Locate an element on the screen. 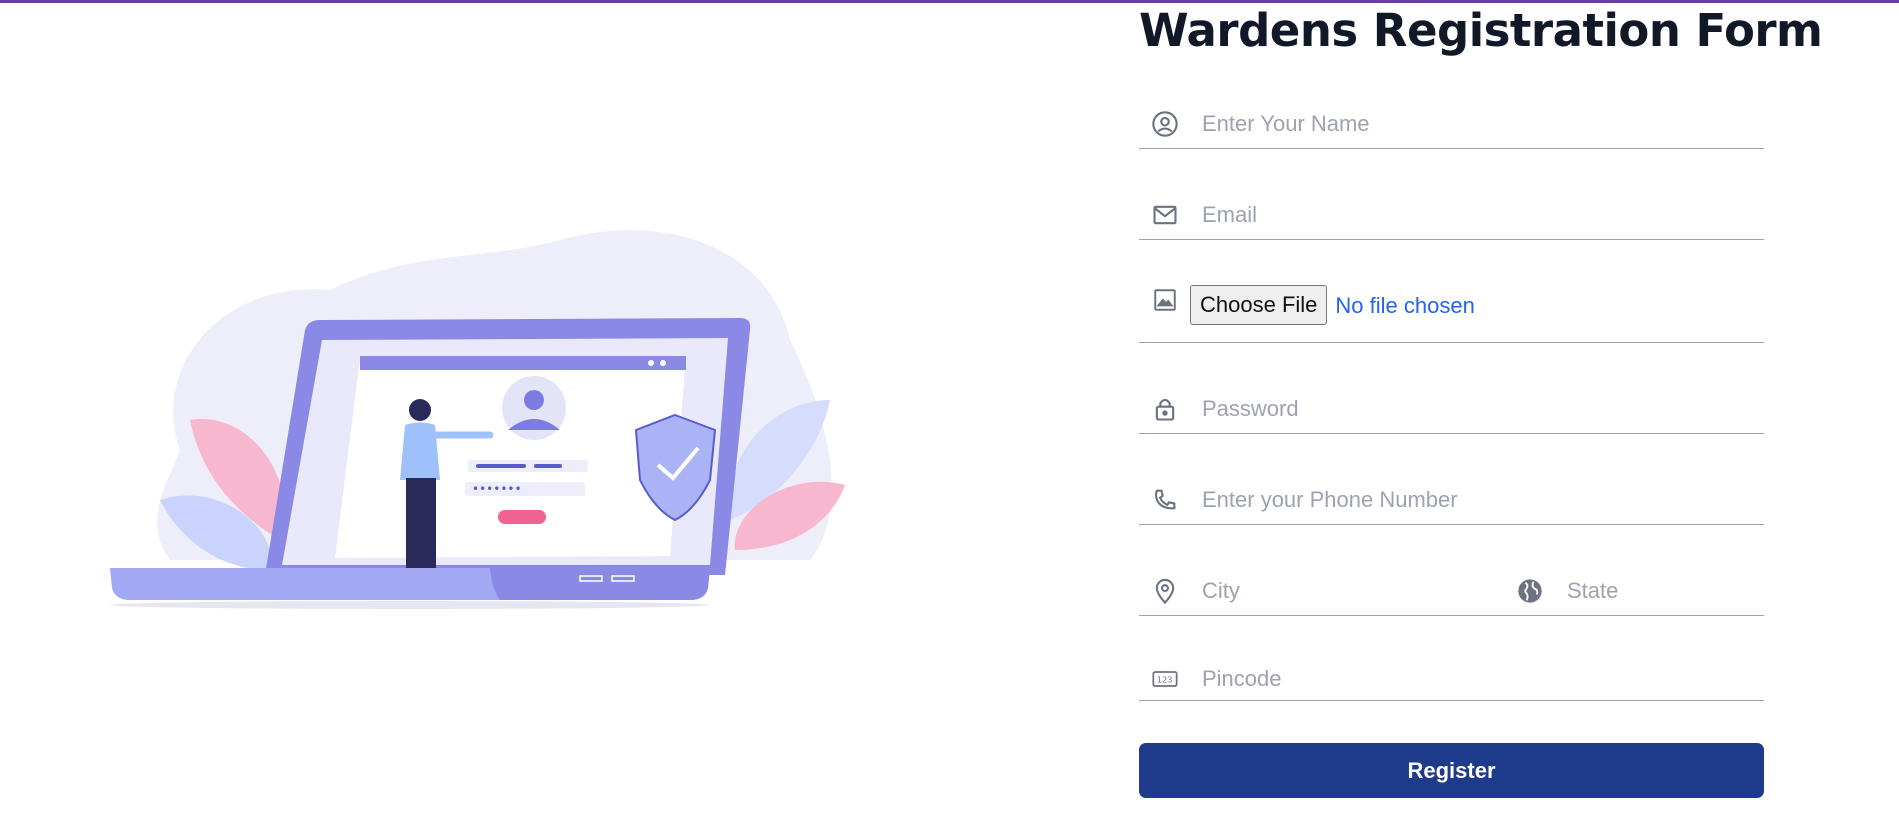 The width and height of the screenshot is (1899, 817). pincode-input is located at coordinates (1462, 679).